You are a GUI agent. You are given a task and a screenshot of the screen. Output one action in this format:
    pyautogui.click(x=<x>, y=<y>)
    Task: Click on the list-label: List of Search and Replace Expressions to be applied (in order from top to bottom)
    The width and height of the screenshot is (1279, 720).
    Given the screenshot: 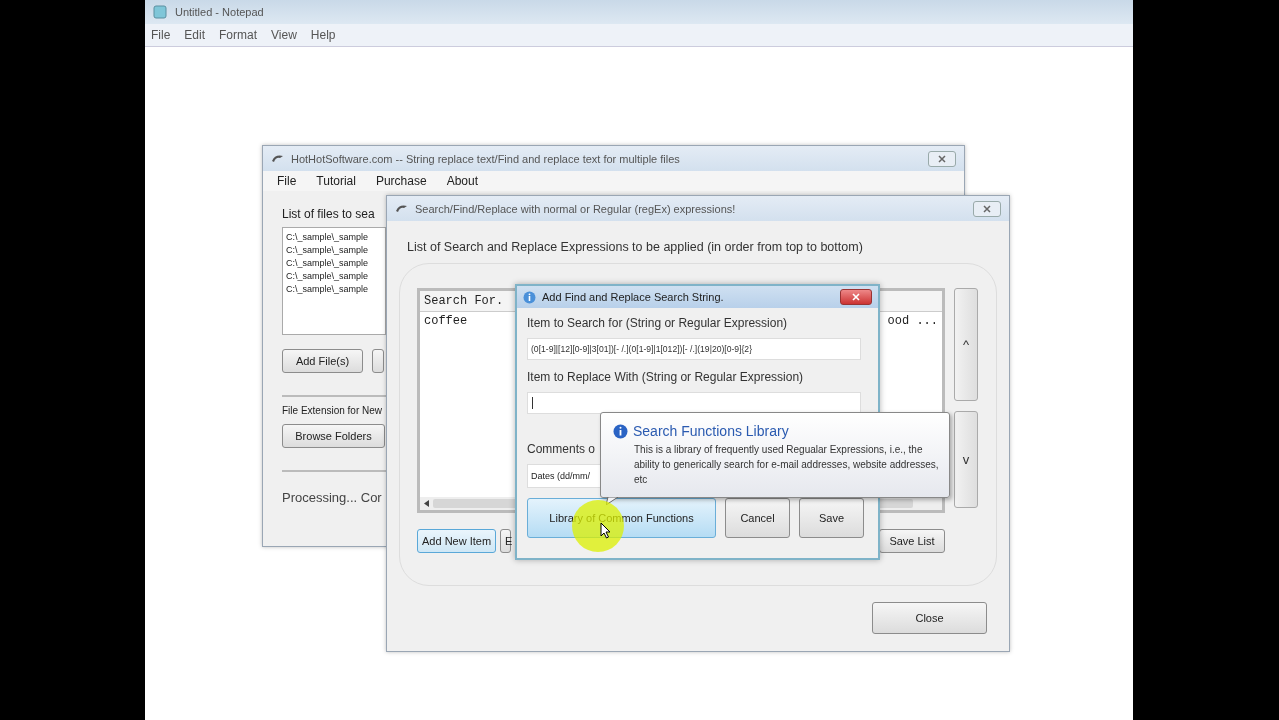 What is the action you would take?
    pyautogui.click(x=635, y=247)
    